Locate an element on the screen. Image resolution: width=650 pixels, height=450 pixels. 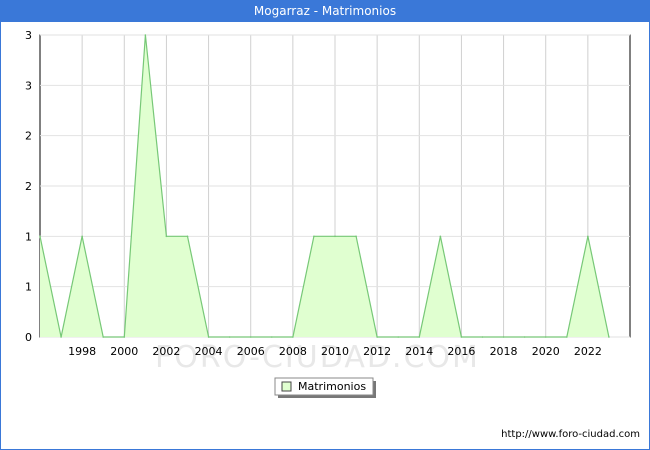
legend-swatch is located at coordinates (286, 386).